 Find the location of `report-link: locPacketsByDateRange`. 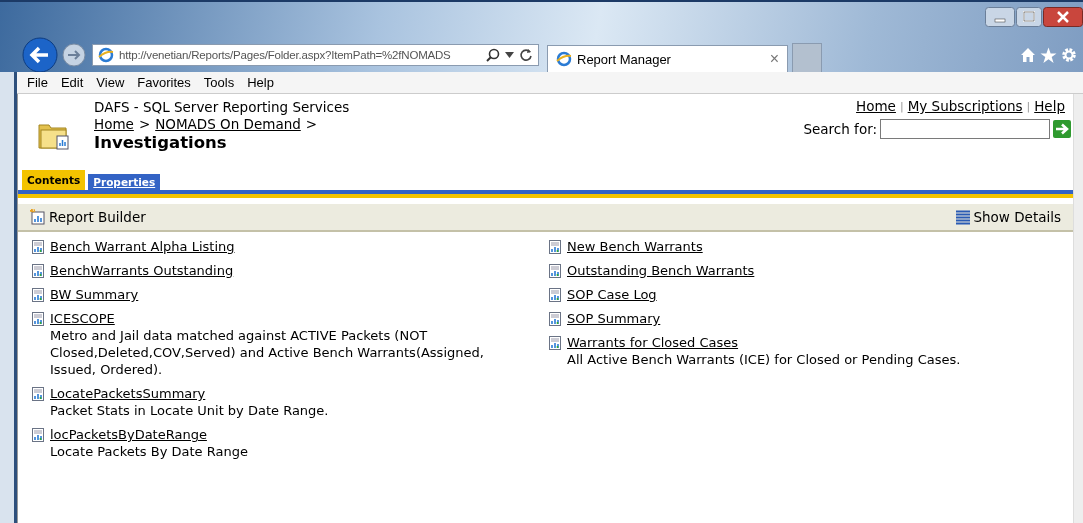

report-link: locPacketsByDateRange is located at coordinates (128, 434).